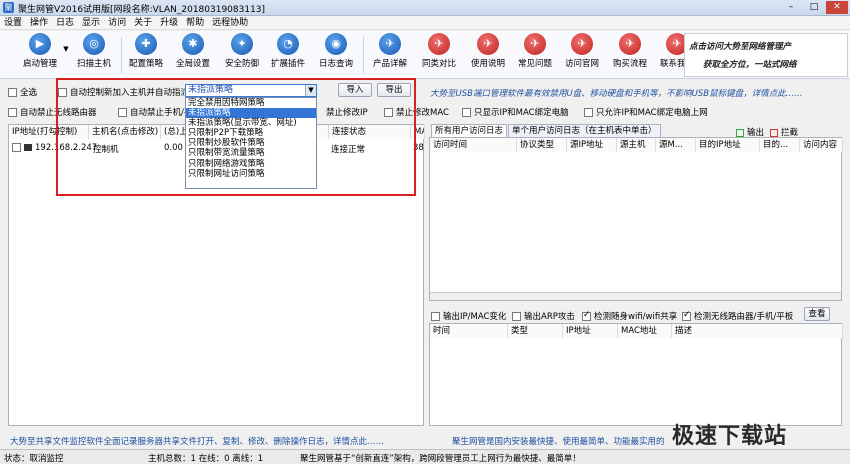  What do you see at coordinates (757, 331) in the screenshot?
I see `col-description: 描述` at bounding box center [757, 331].